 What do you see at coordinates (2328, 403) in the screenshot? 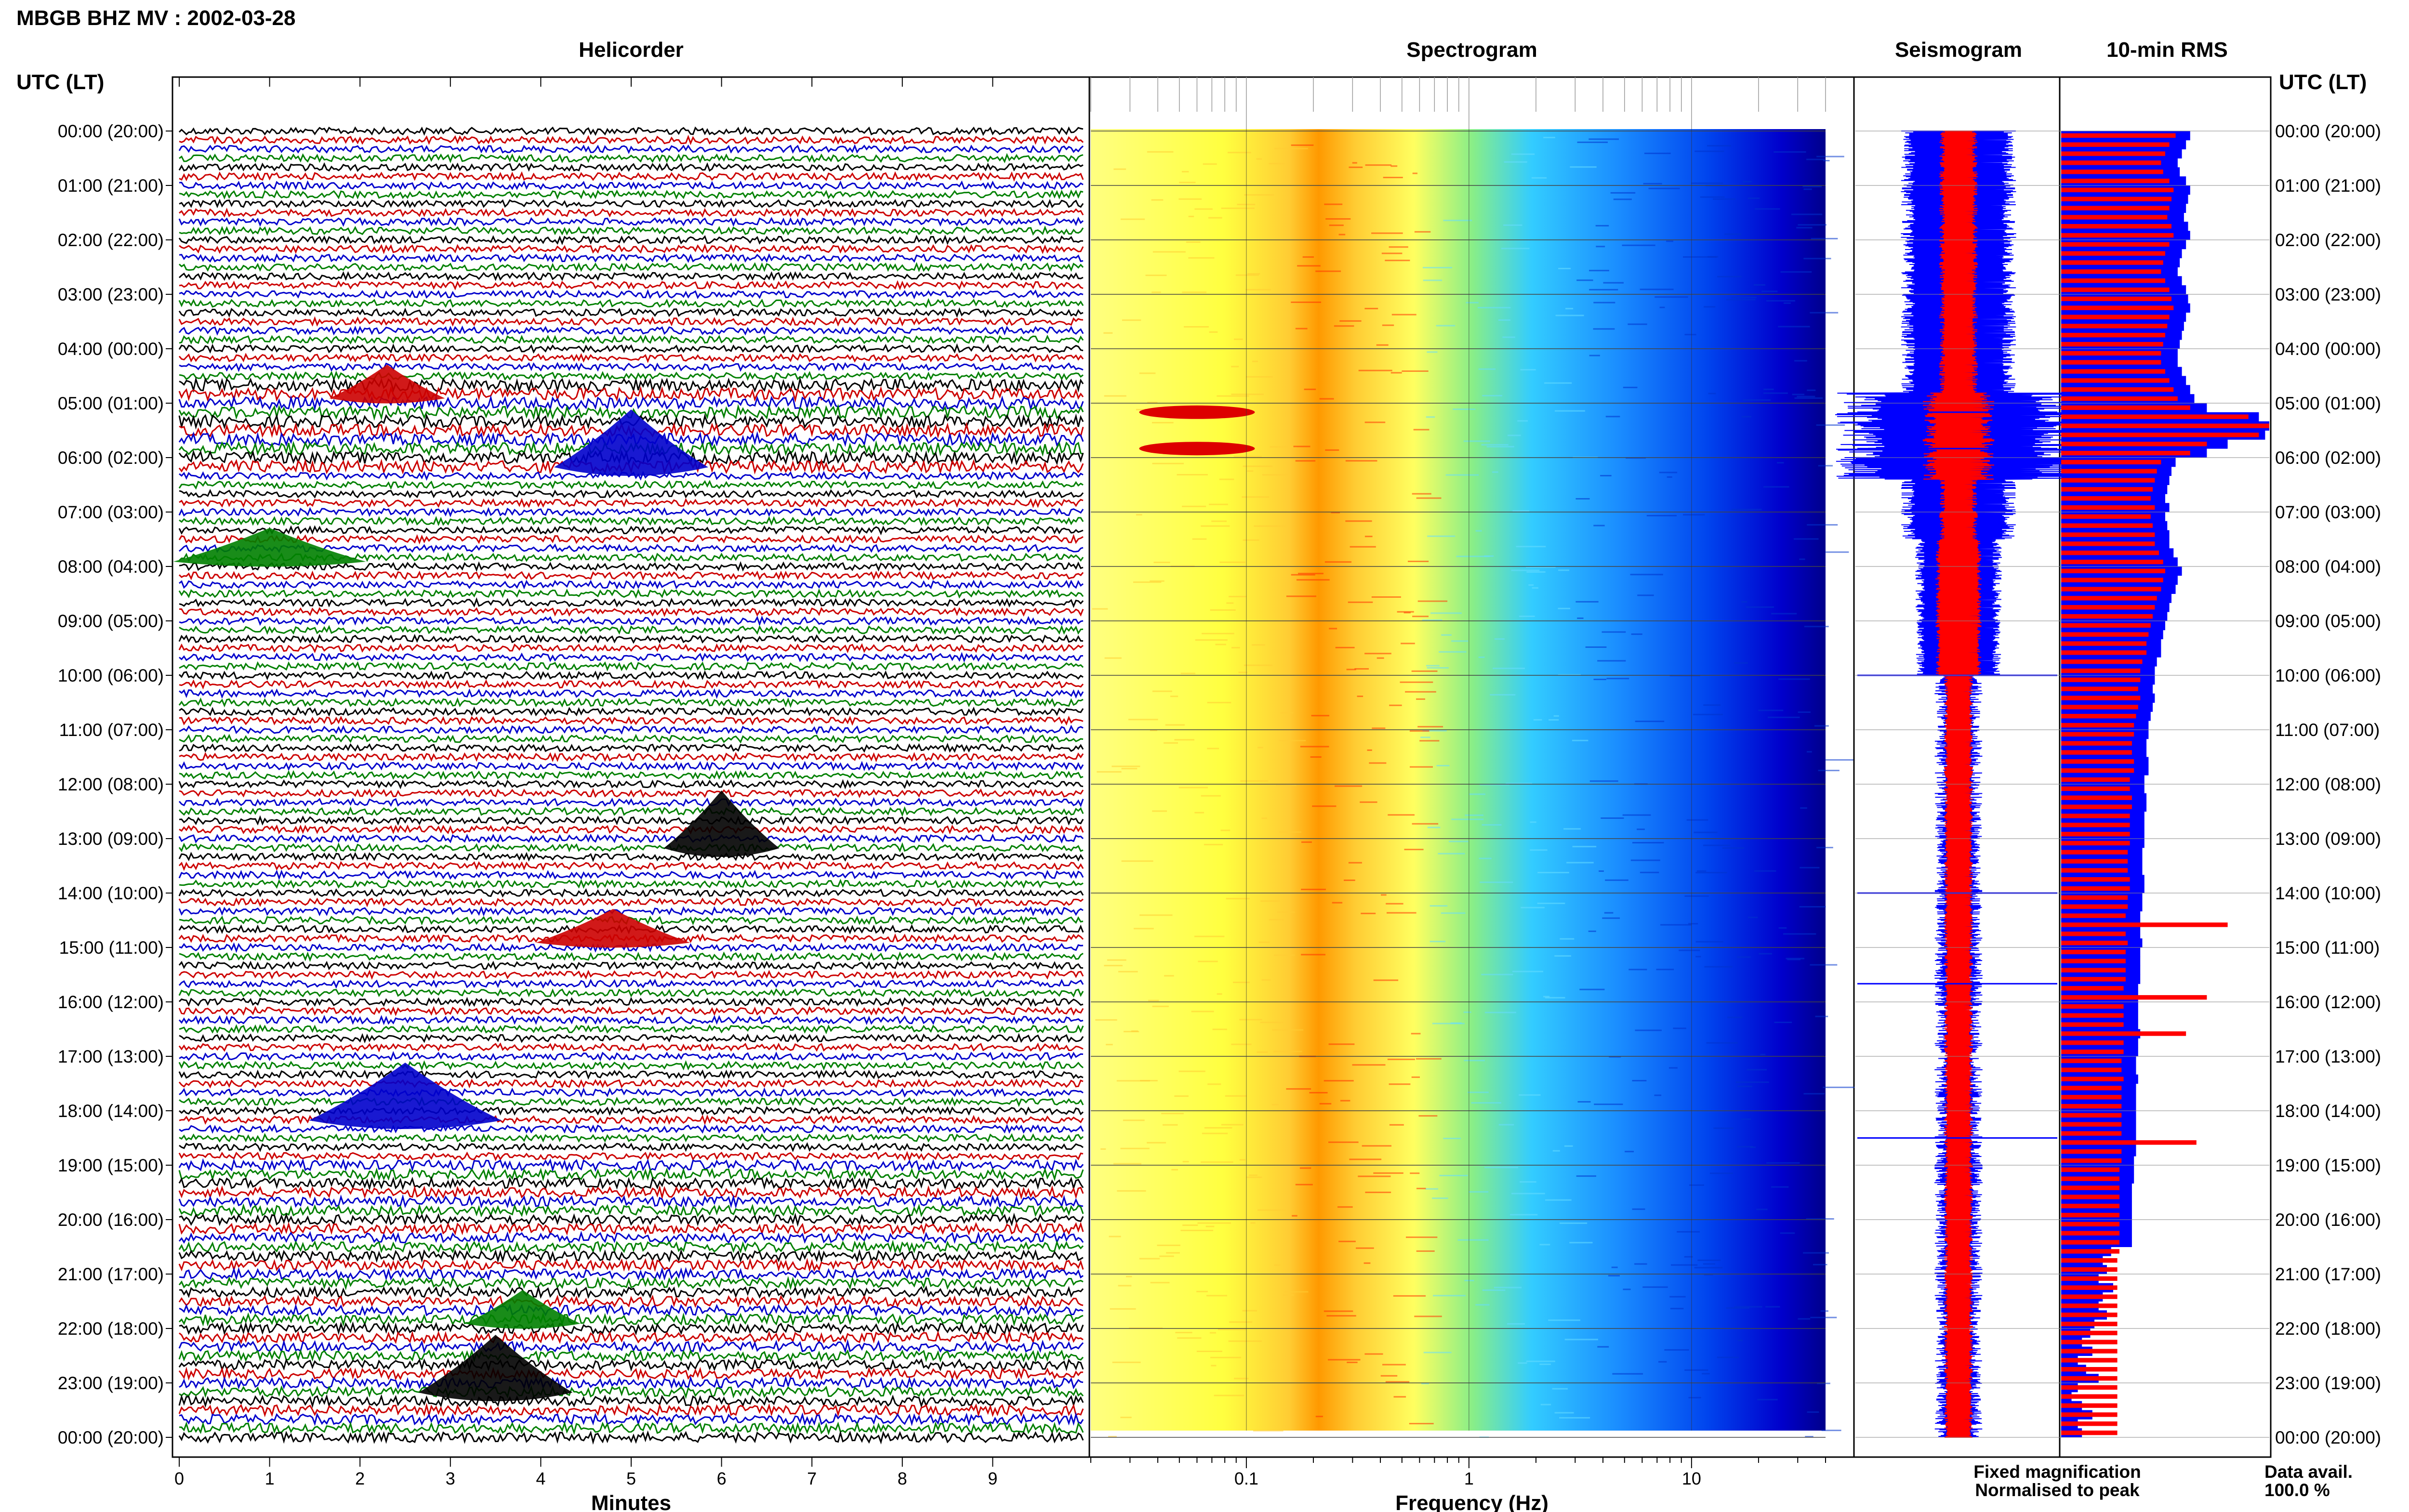
I see `time-tick-label-right: 05:00 (01:00)` at bounding box center [2328, 403].